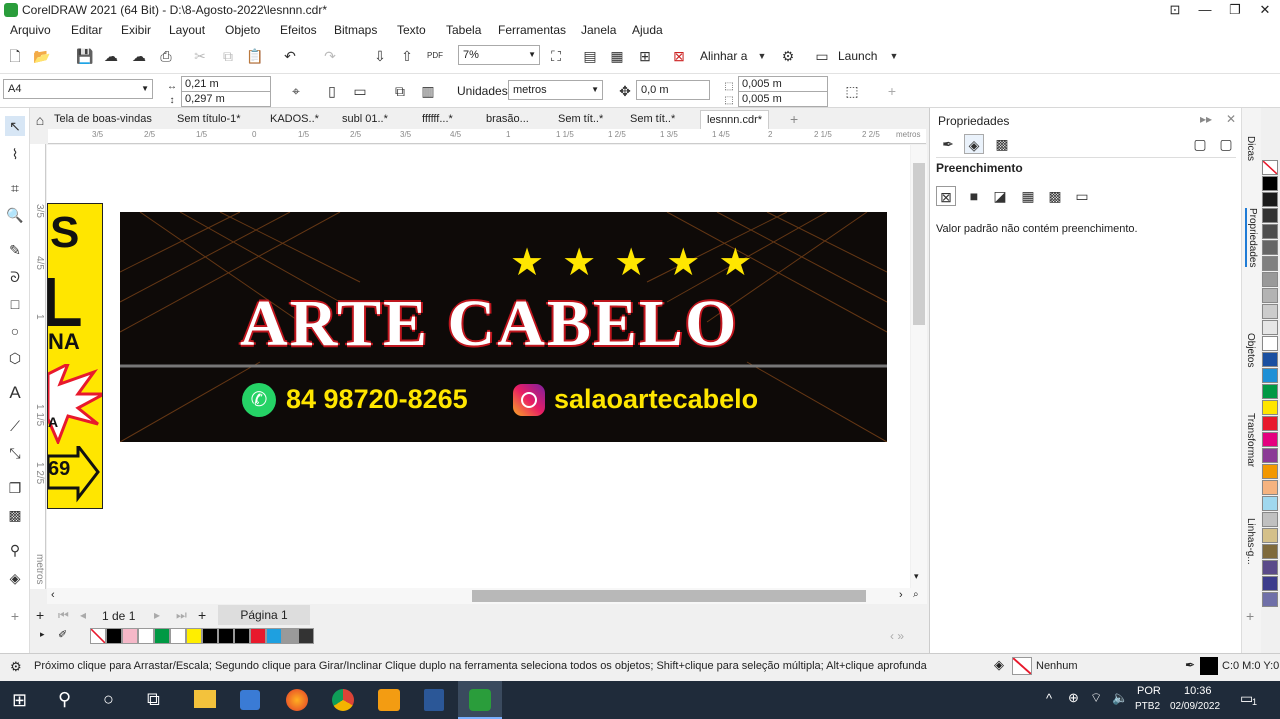 The width and height of the screenshot is (1280, 719). What do you see at coordinates (42, 56) in the screenshot?
I see `open-folder-icon: 📂` at bounding box center [42, 56].